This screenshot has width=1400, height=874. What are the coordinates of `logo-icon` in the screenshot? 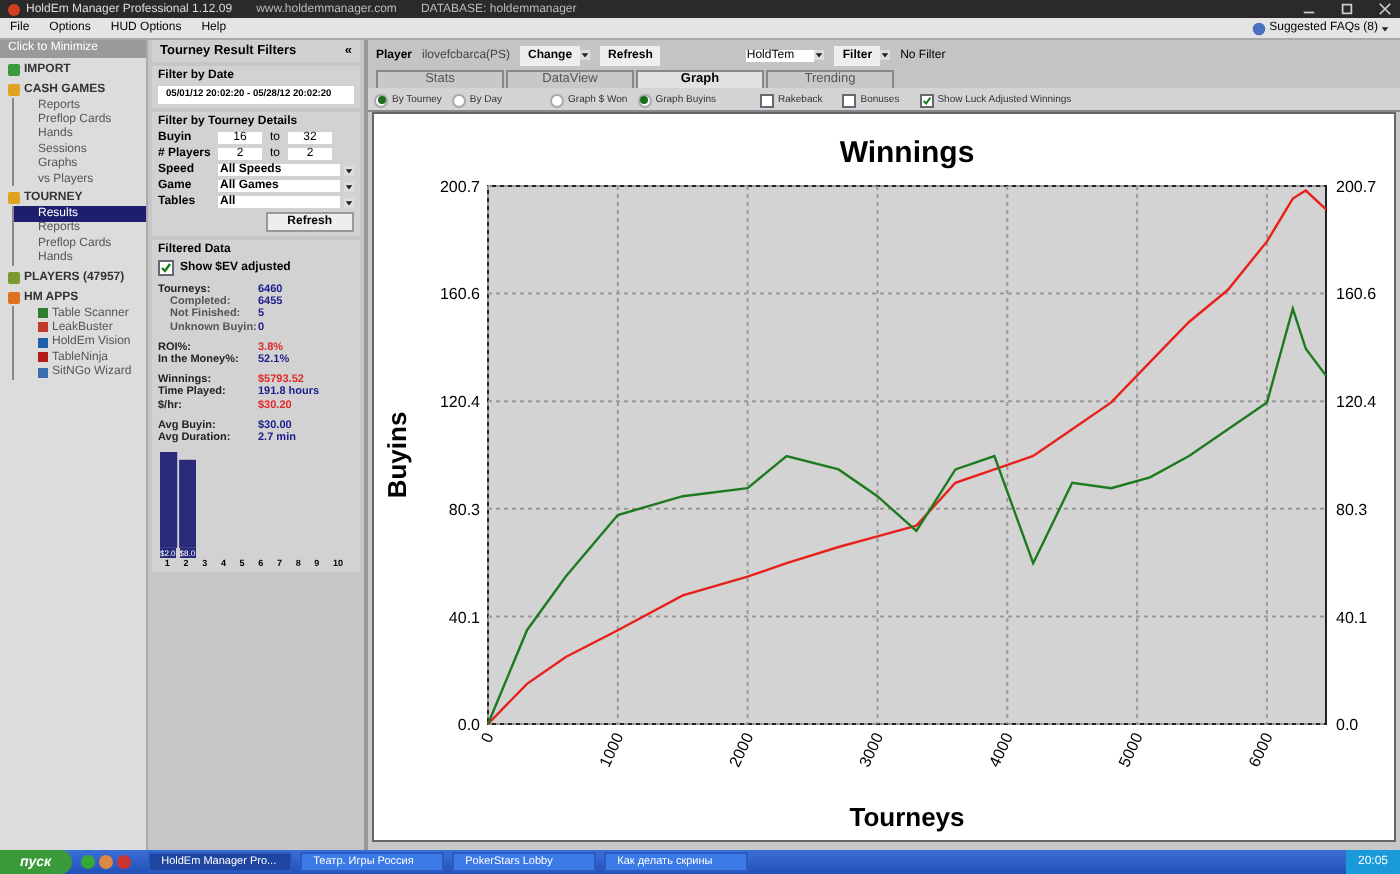 It's located at (14, 9).